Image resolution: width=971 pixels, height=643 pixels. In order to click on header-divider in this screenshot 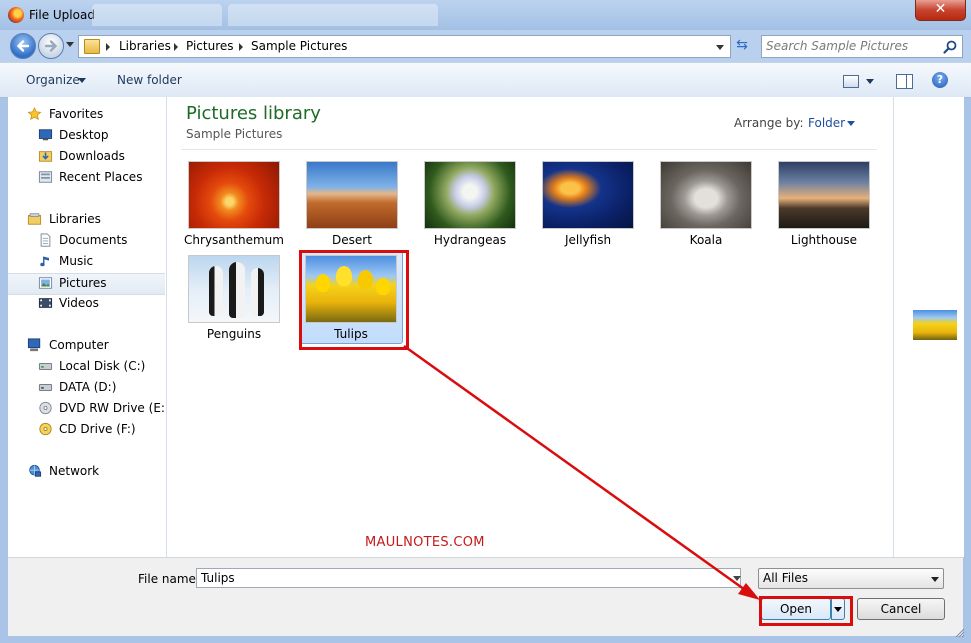, I will do `click(529, 149)`.